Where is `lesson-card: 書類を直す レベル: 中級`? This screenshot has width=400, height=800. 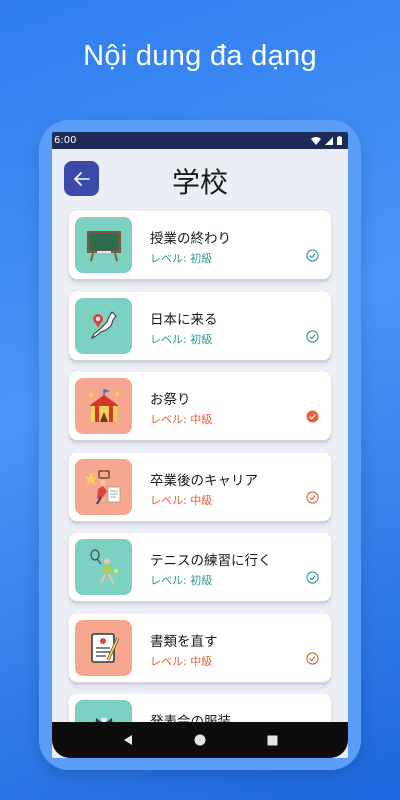
lesson-card: 書類を直す レベル: 中級 is located at coordinates (200, 647).